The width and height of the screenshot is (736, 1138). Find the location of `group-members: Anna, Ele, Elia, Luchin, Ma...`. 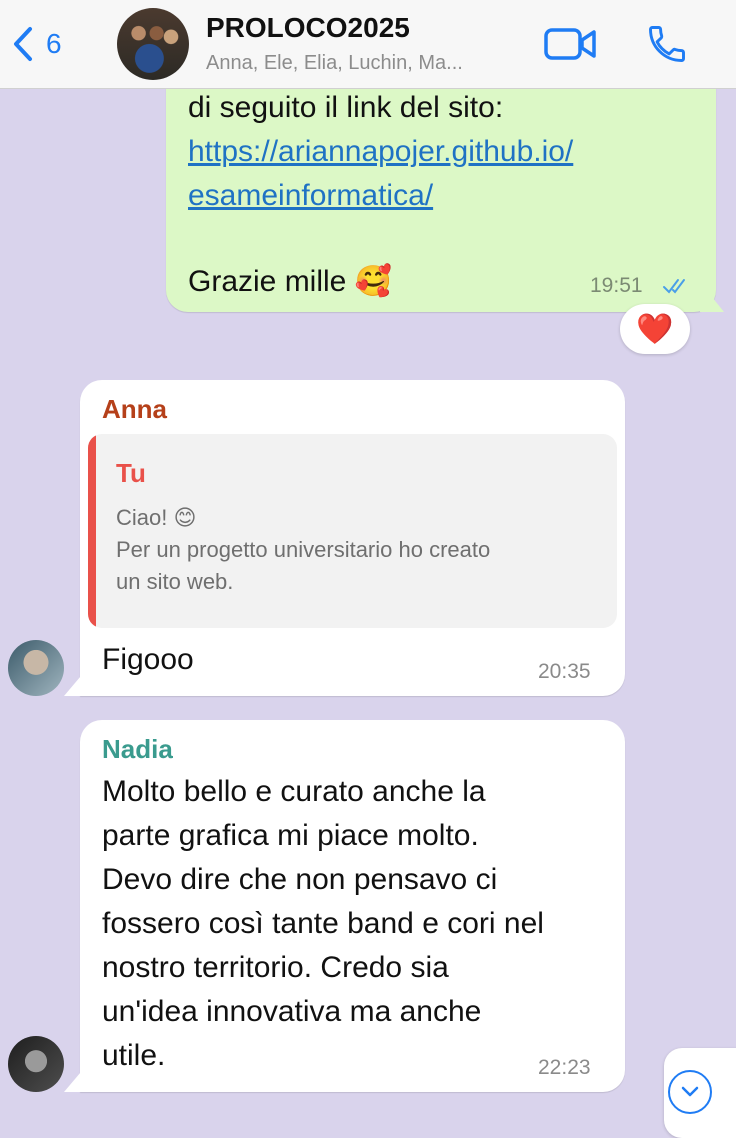

group-members: Anna, Ele, Elia, Luchin, Ma... is located at coordinates (334, 63).